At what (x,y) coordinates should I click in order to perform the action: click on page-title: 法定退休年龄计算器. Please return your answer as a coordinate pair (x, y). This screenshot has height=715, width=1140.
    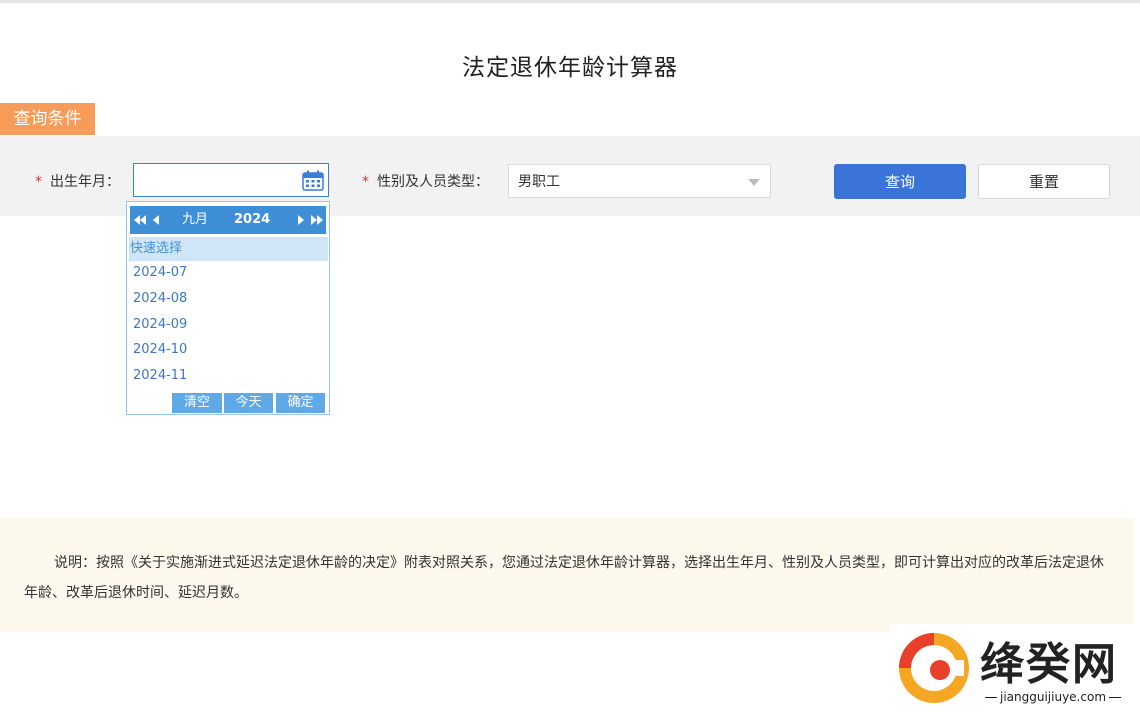
    Looking at the image, I should click on (570, 68).